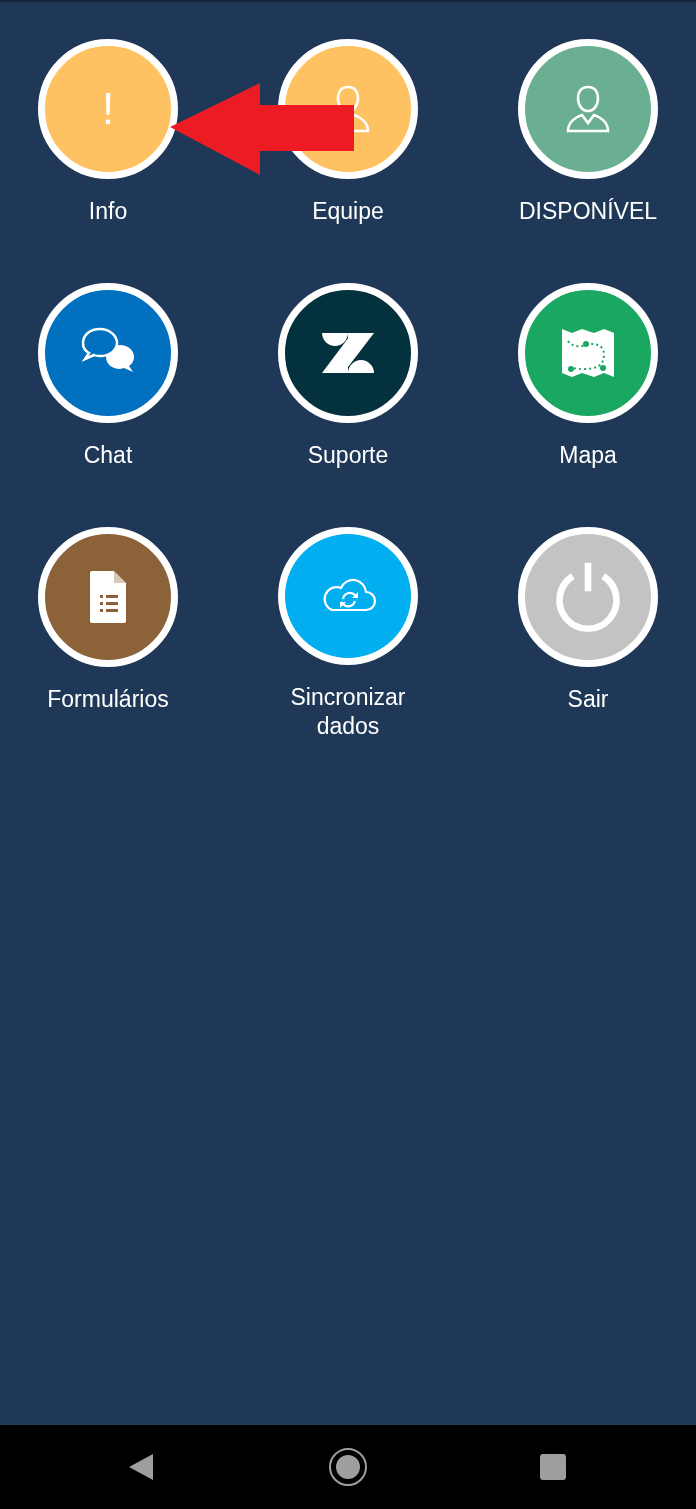 The image size is (696, 1509). Describe the element at coordinates (108, 455) in the screenshot. I see `tile-label: Chat` at that location.